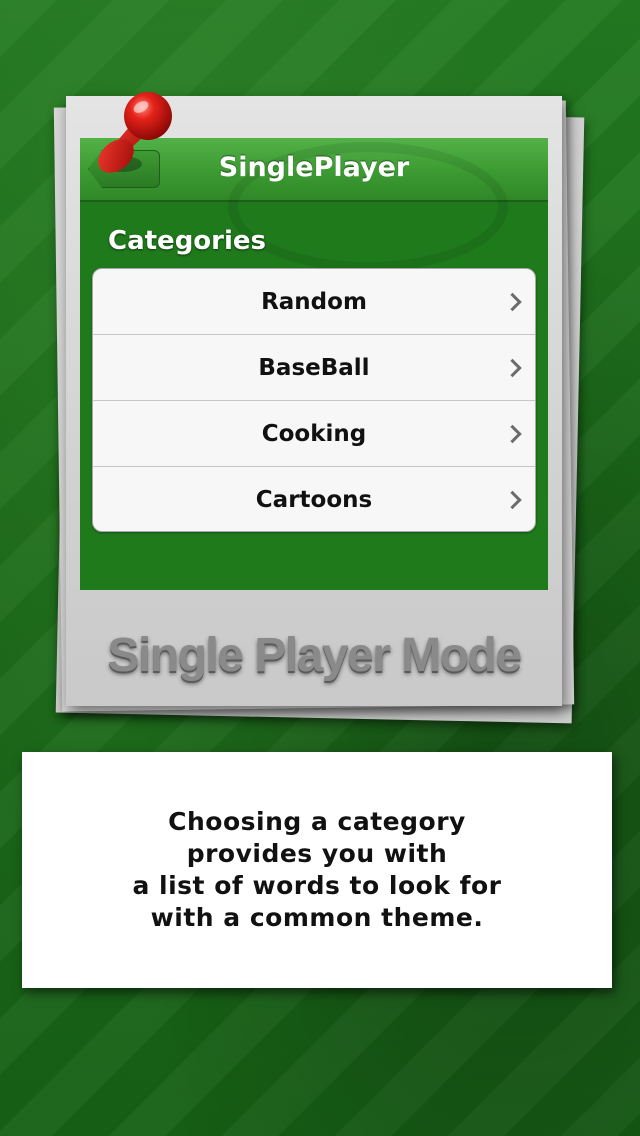  I want to click on category-row-cartoons: Cartoons, so click(314, 499).